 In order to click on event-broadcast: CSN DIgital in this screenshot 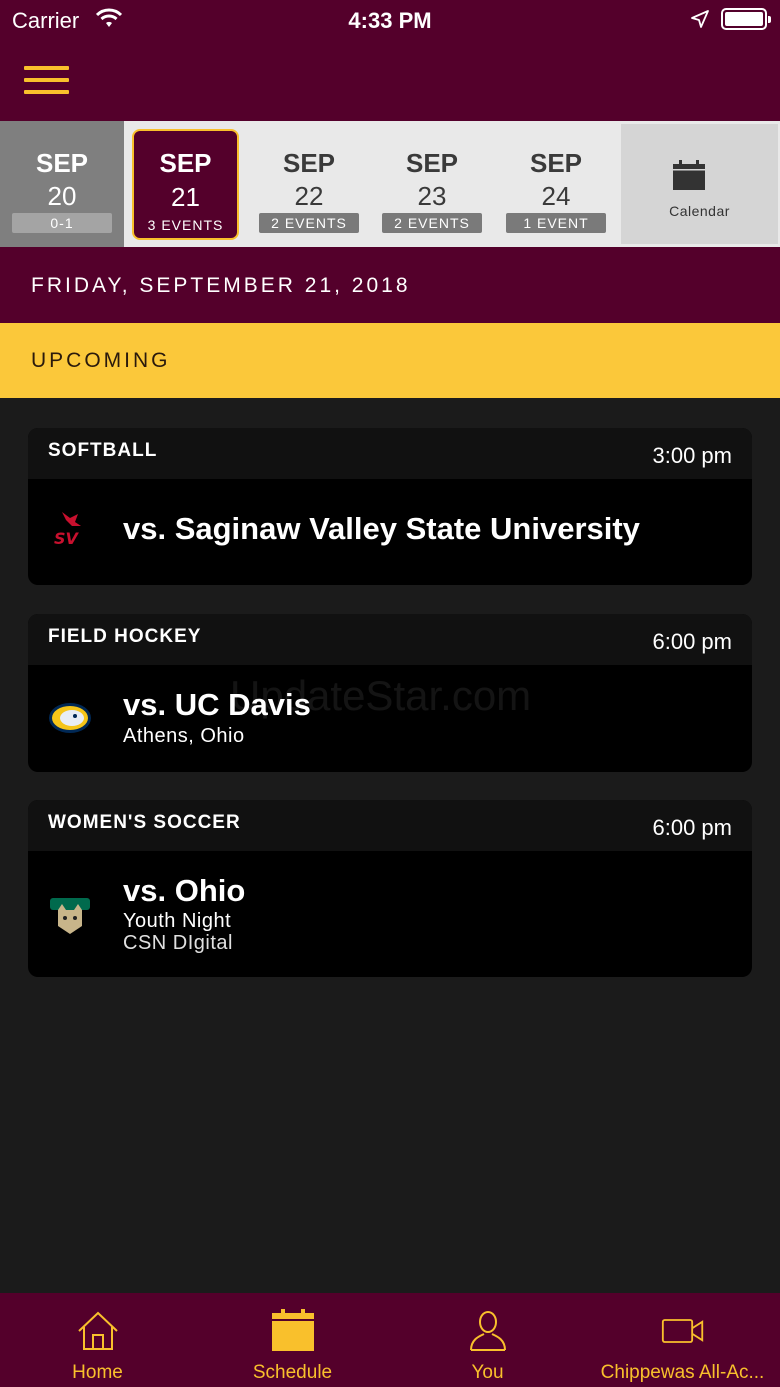, I will do `click(178, 943)`.